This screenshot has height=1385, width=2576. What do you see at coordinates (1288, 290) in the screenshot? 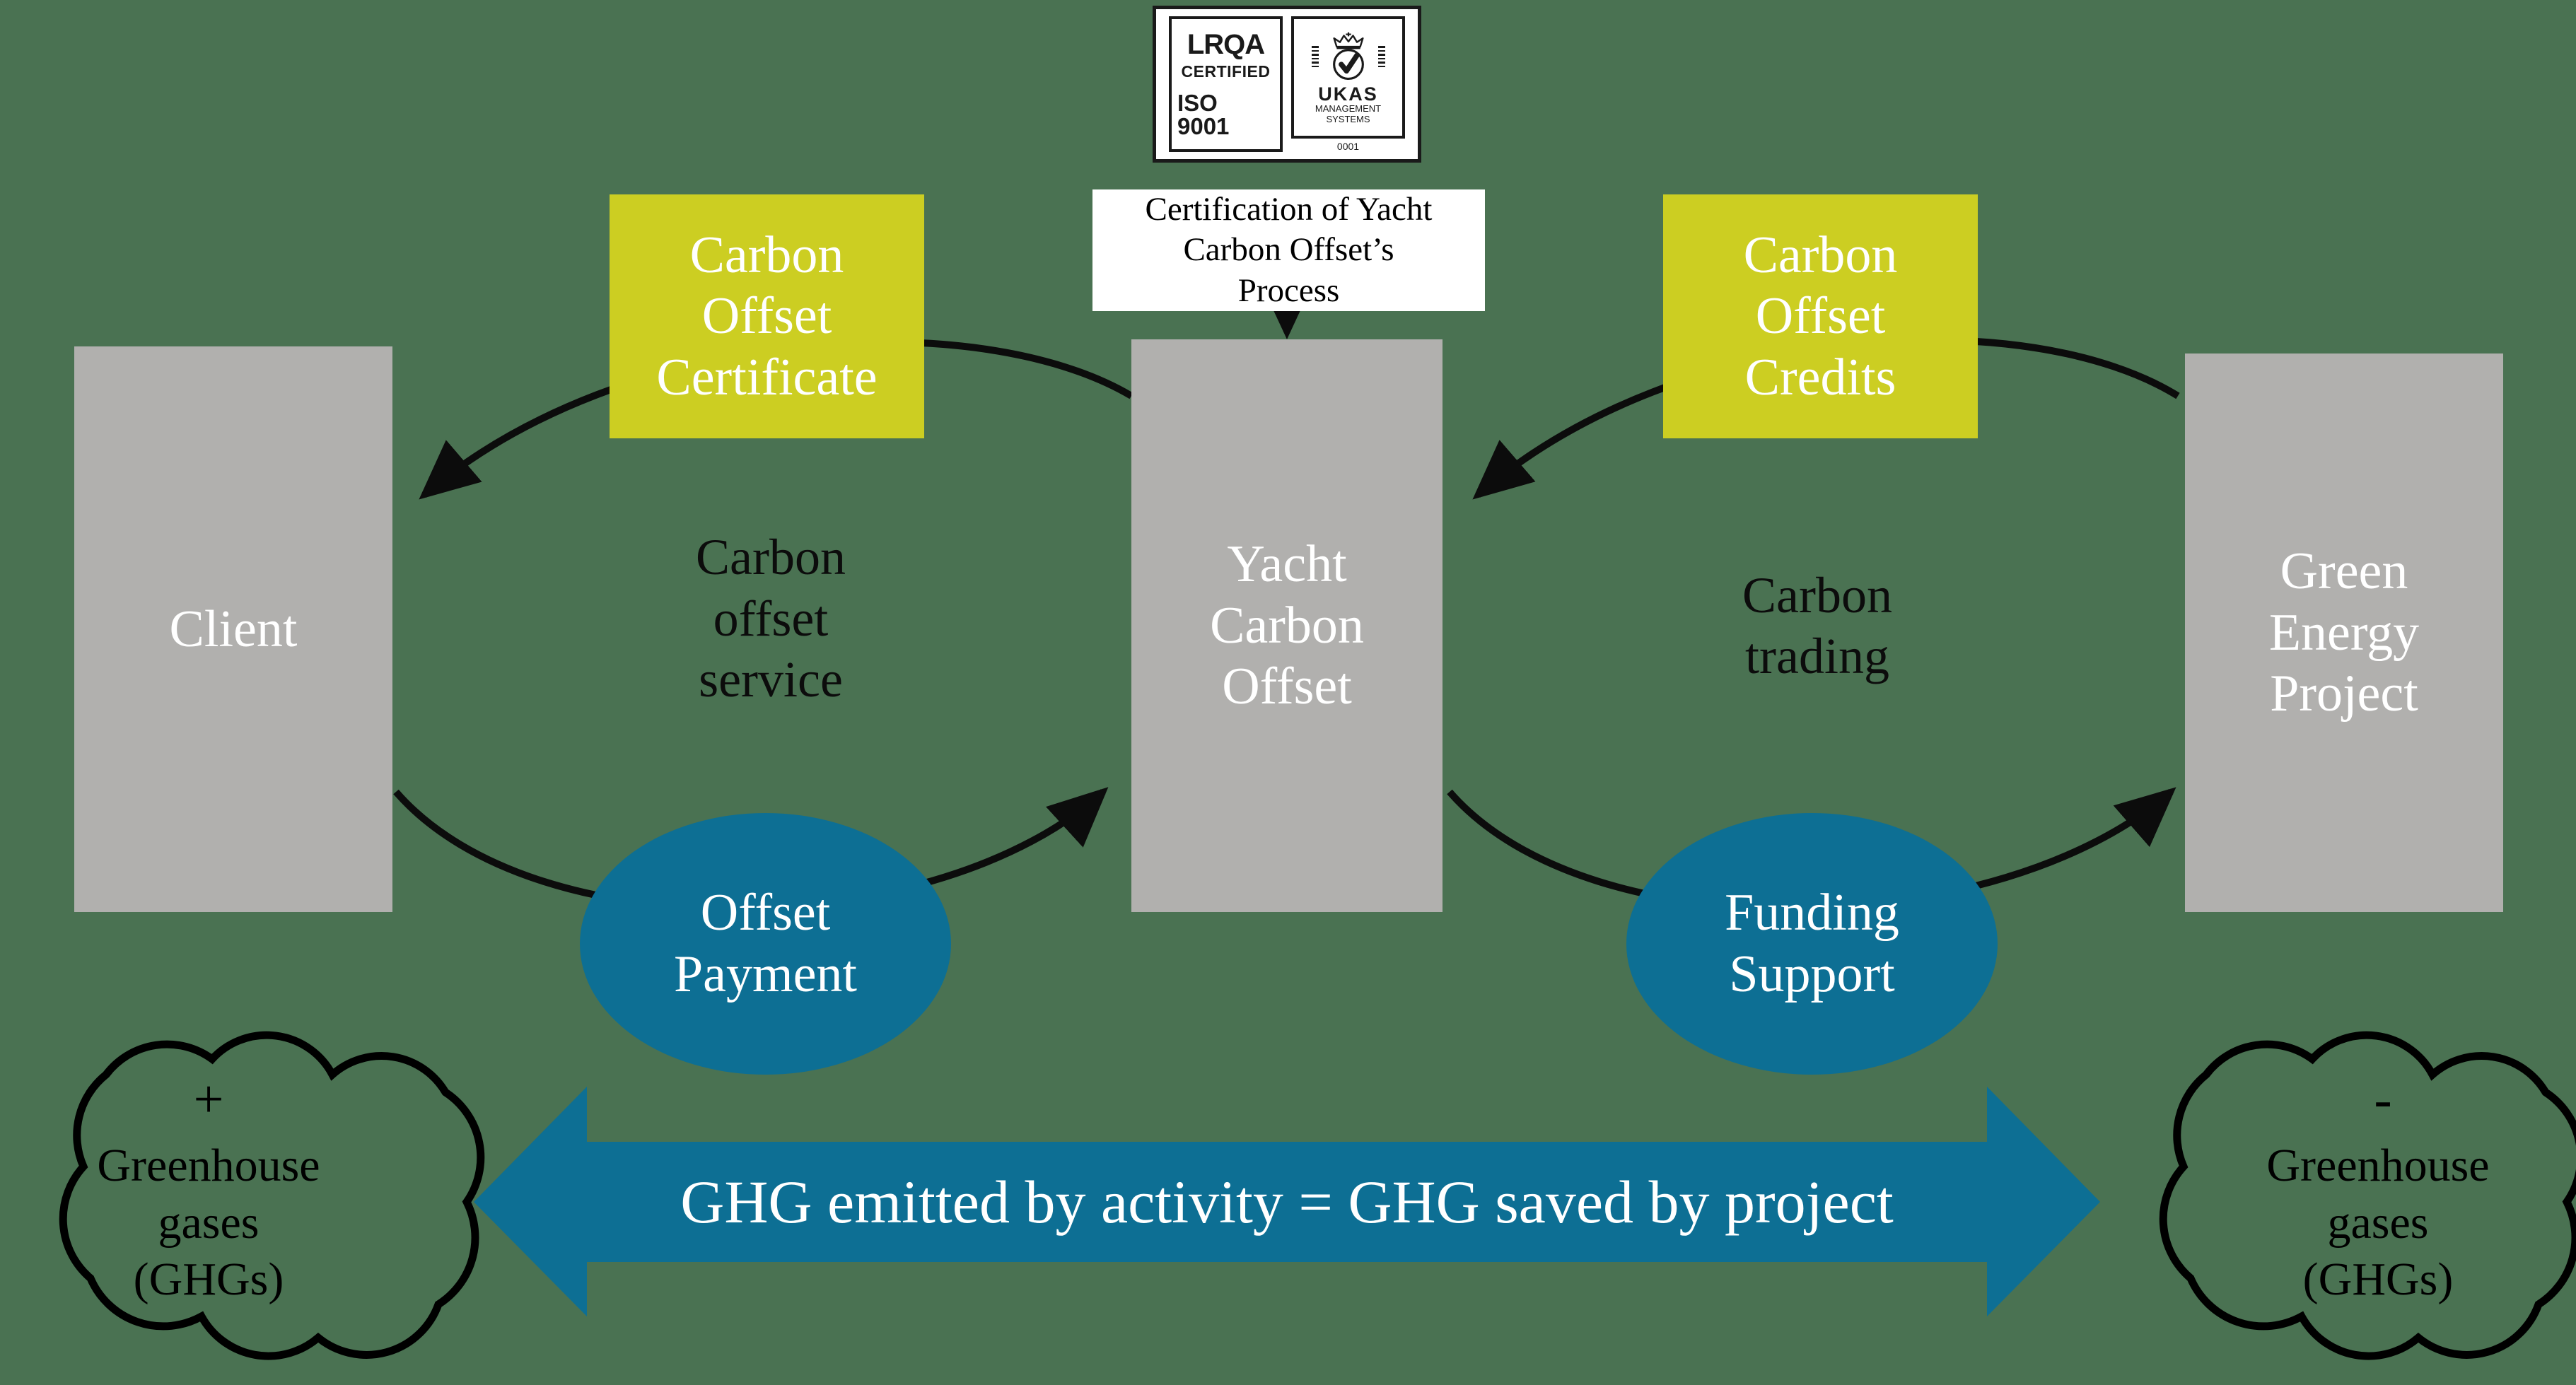
I see `certification-note-line-3: Process` at bounding box center [1288, 290].